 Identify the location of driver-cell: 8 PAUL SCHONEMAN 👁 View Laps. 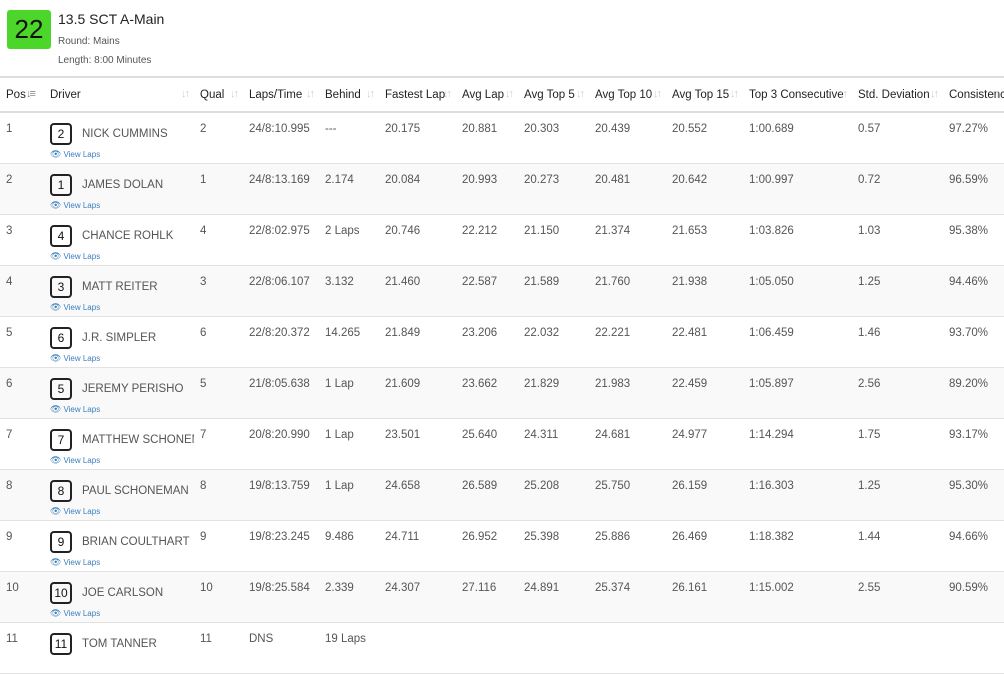
(119, 494).